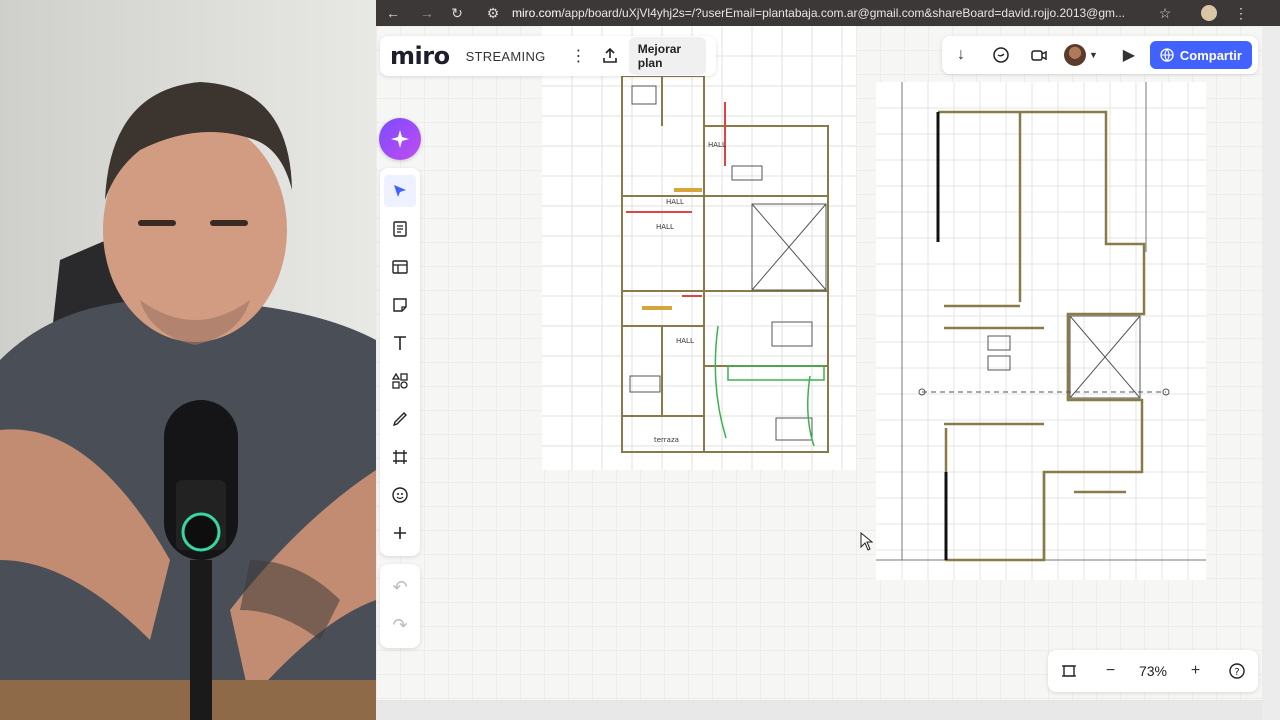  What do you see at coordinates (1129, 55) in the screenshot?
I see `presentation-play-icon: ▶` at bounding box center [1129, 55].